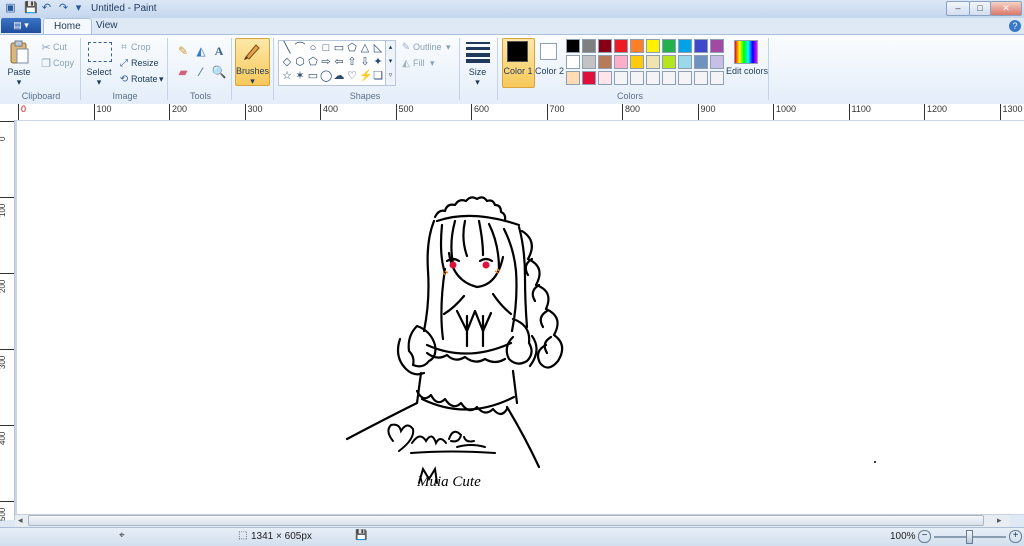 This screenshot has width=1024, height=546. What do you see at coordinates (548, 51) in the screenshot?
I see `color2-swatch` at bounding box center [548, 51].